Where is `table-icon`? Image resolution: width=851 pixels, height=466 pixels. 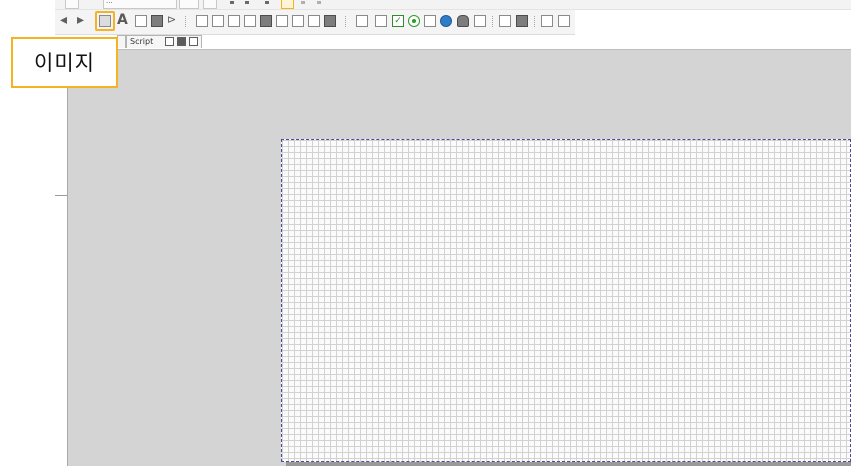 table-icon is located at coordinates (522, 21).